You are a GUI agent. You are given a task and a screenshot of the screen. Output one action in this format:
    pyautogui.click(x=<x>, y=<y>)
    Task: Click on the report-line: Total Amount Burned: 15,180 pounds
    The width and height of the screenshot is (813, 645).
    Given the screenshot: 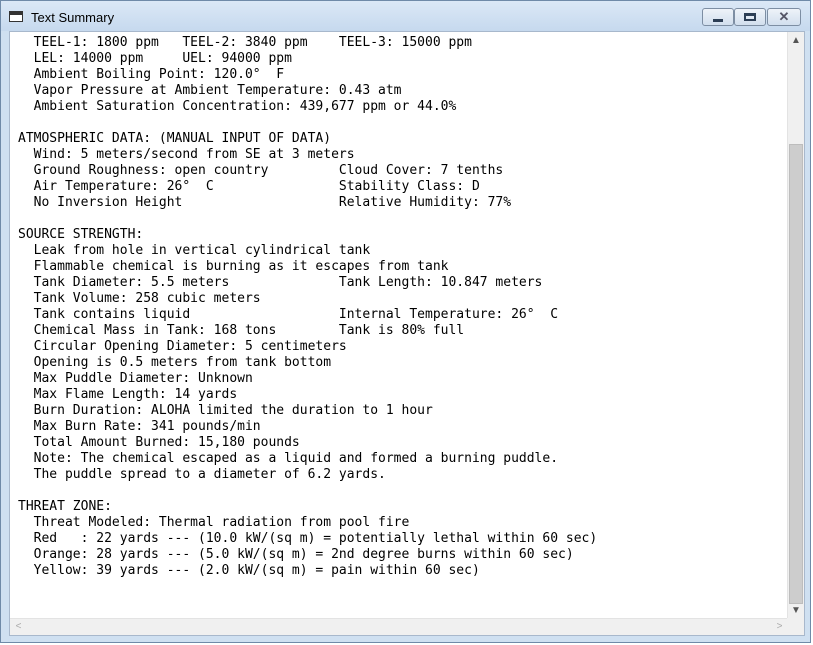 What is the action you would take?
    pyautogui.click(x=159, y=442)
    